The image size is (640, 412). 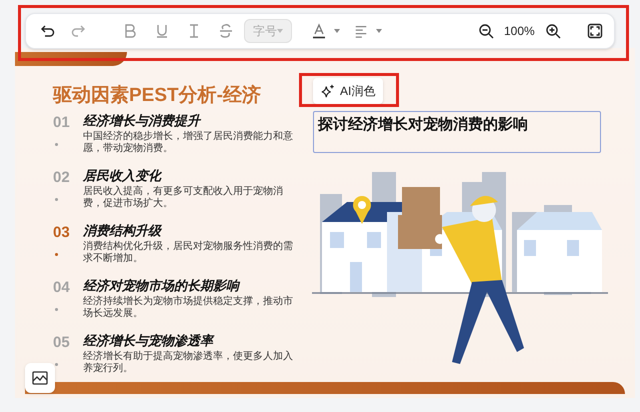 What do you see at coordinates (157, 96) in the screenshot?
I see `slide-title: 驱动因素PEST分析-经济` at bounding box center [157, 96].